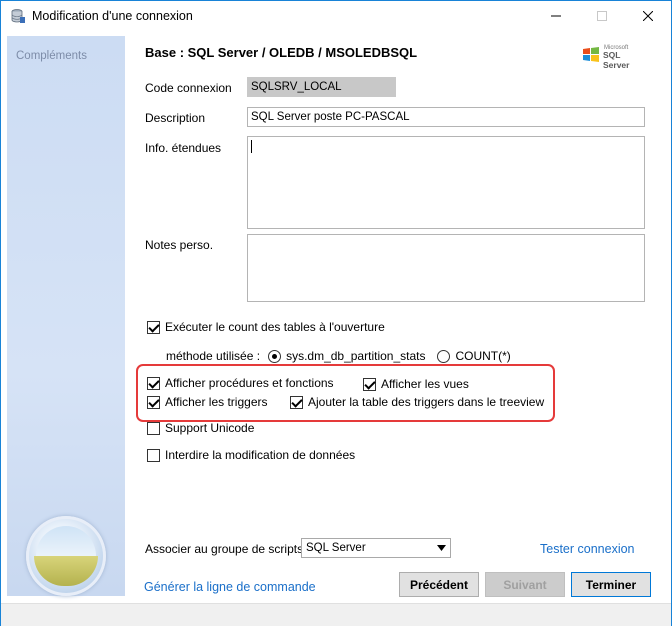 This screenshot has width=672, height=626. What do you see at coordinates (213, 356) in the screenshot?
I see `method-label: méthode utilisée :` at bounding box center [213, 356].